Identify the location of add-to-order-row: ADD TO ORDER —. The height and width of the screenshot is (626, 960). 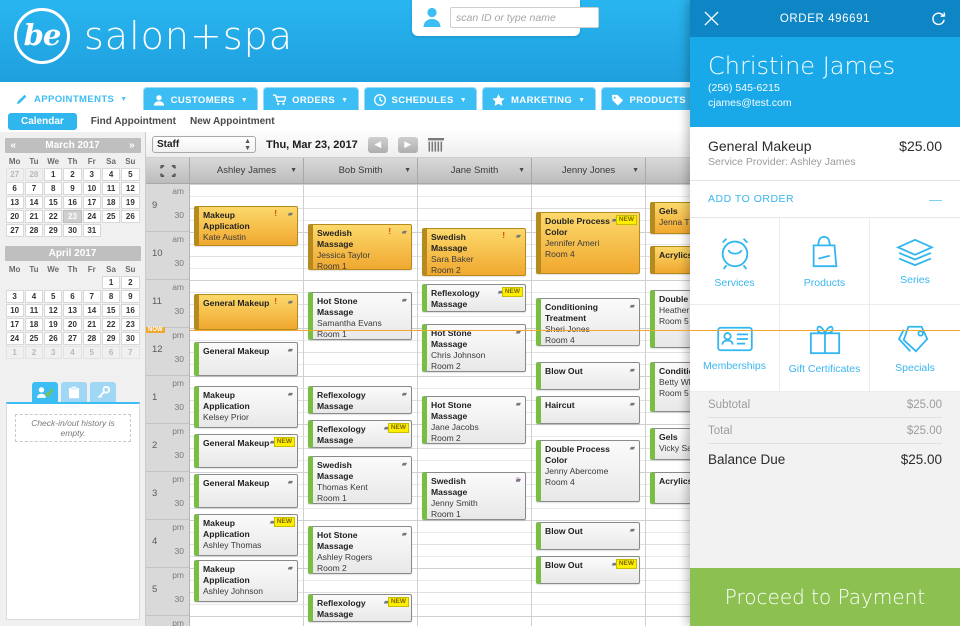
(825, 199).